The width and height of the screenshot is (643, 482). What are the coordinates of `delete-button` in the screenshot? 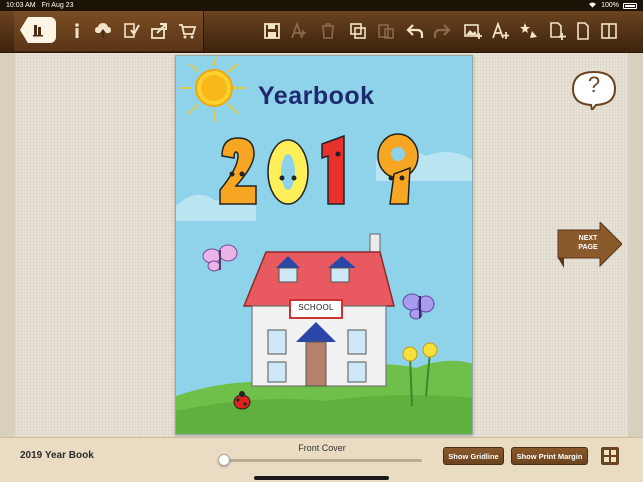 It's located at (328, 31).